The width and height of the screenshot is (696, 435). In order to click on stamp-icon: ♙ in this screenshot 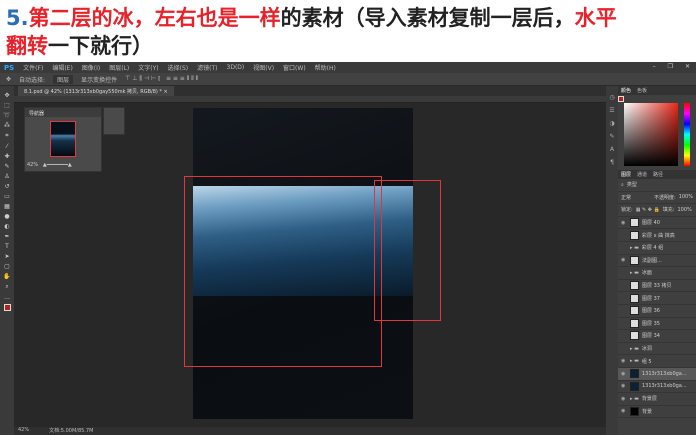, I will do `click(6, 176)`.